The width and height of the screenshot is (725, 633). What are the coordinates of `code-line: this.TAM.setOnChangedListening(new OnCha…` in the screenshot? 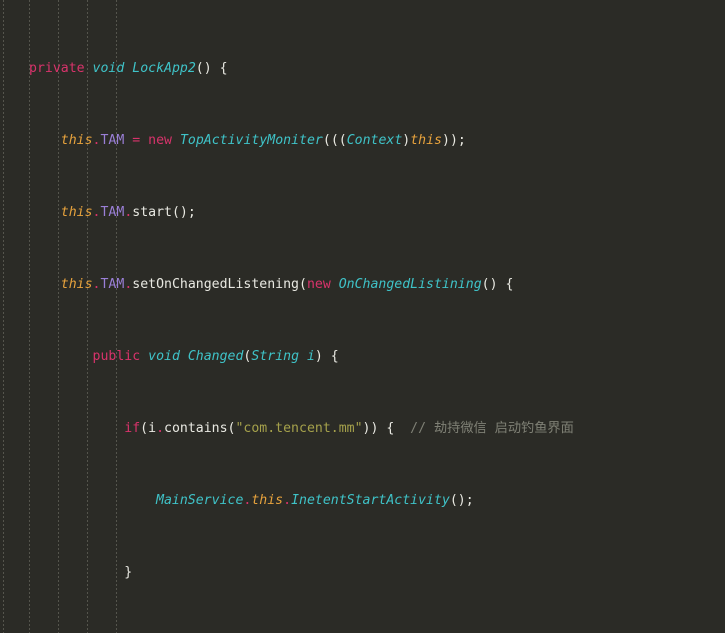 It's located at (362, 285).